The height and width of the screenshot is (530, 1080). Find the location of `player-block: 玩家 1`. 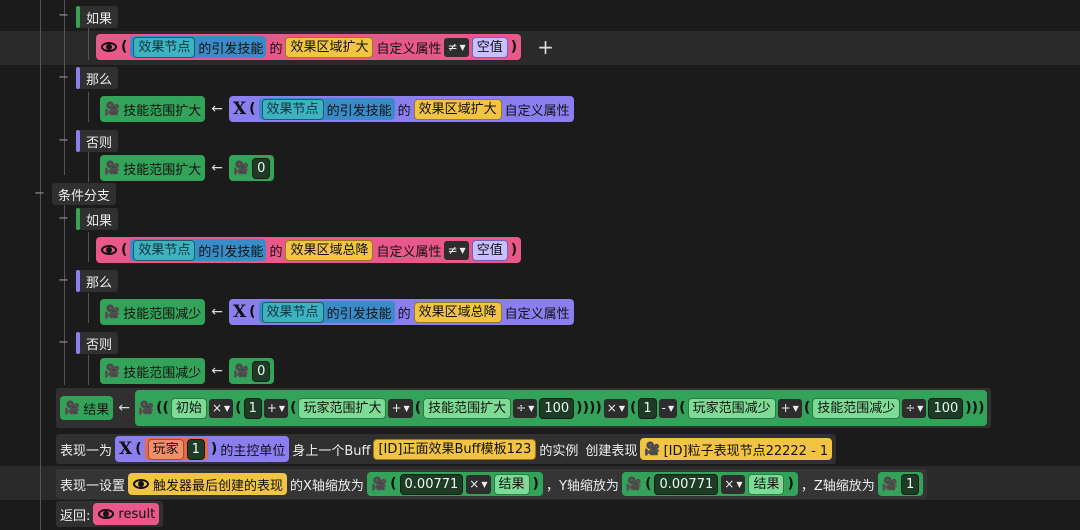

player-block: 玩家 1 is located at coordinates (176, 449).